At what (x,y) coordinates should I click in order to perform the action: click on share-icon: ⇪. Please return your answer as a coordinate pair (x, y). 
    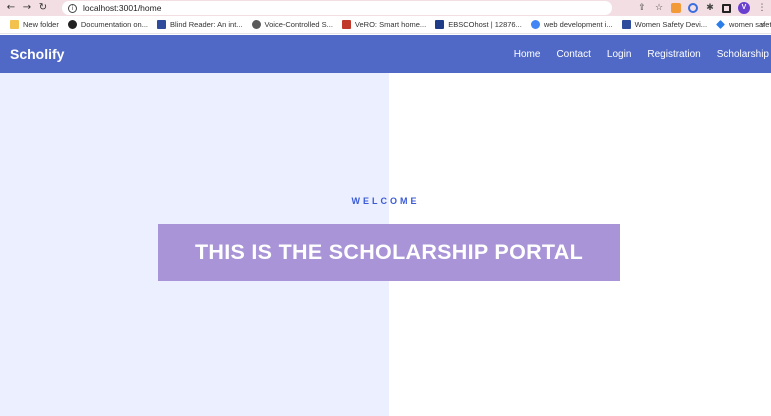
    Looking at the image, I should click on (642, 8).